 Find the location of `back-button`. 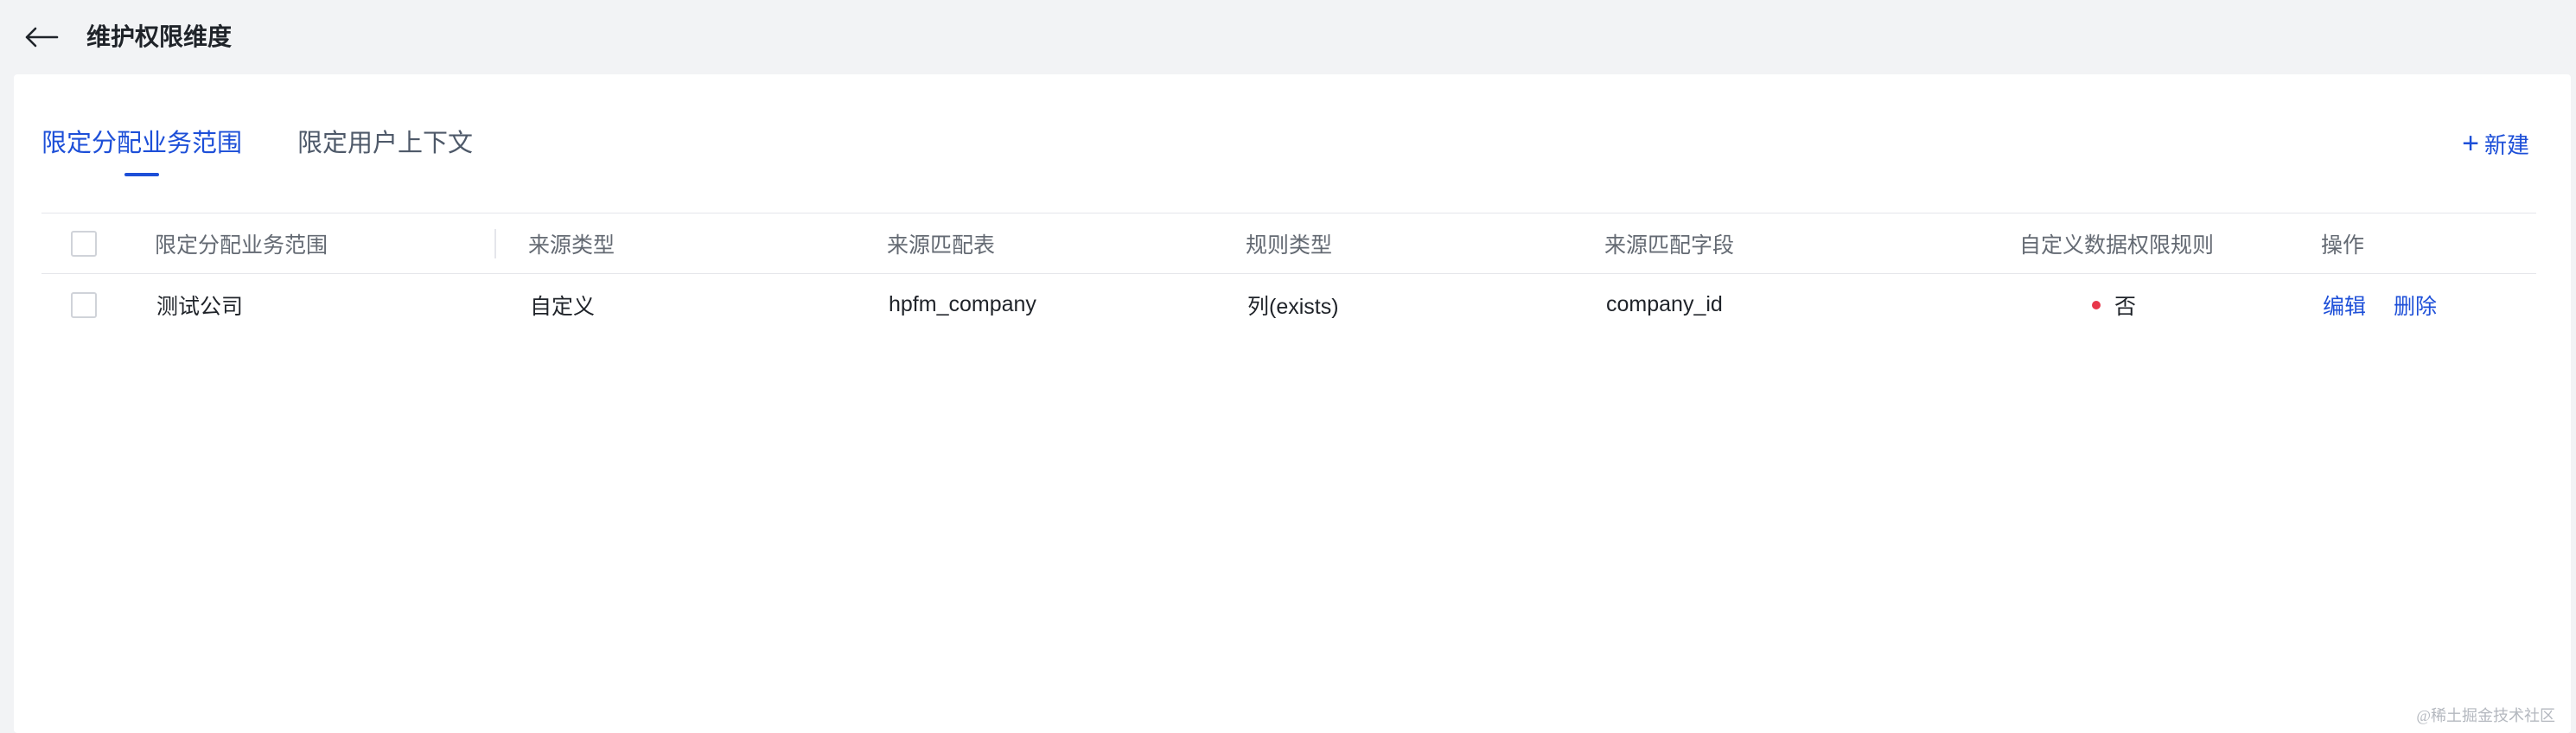

back-button is located at coordinates (41, 37).